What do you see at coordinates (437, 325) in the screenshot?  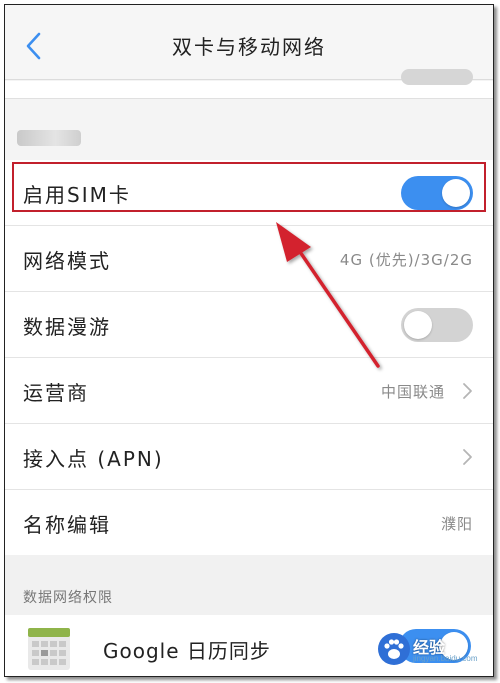 I see `data-roaming-toggle` at bounding box center [437, 325].